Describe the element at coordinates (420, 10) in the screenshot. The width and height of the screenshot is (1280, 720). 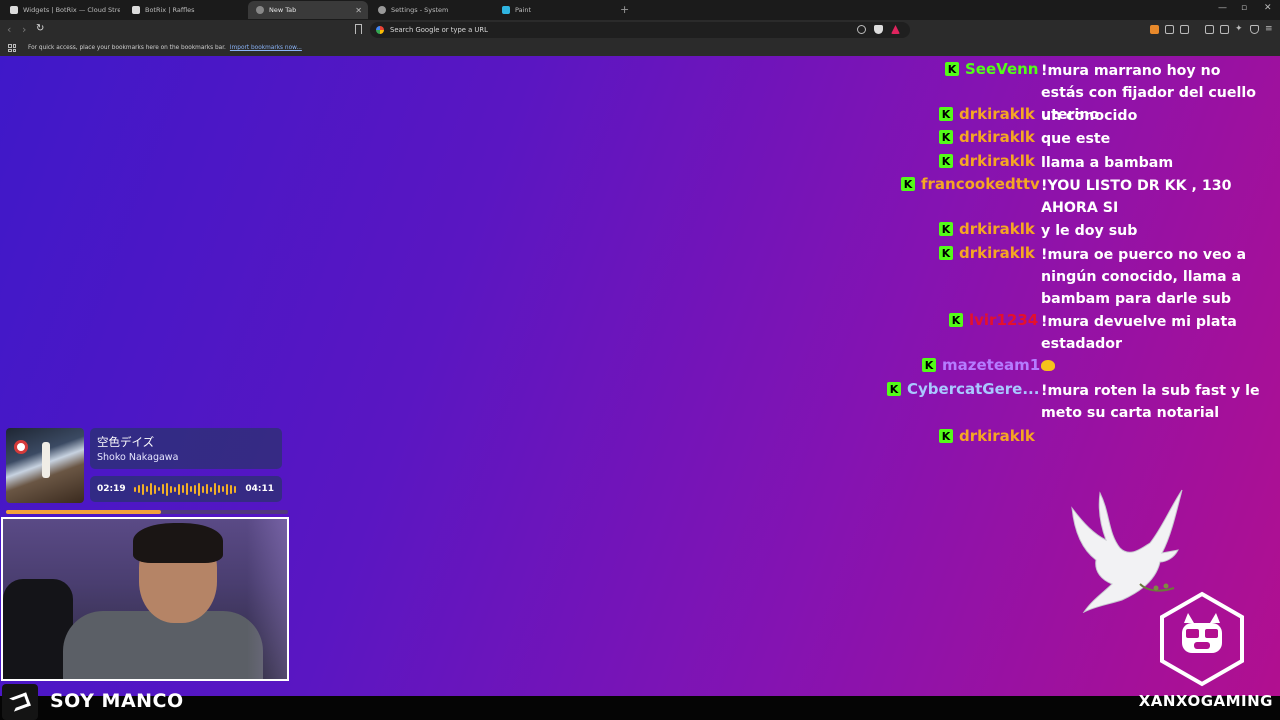
I see `tab-label: Settings - System` at that location.